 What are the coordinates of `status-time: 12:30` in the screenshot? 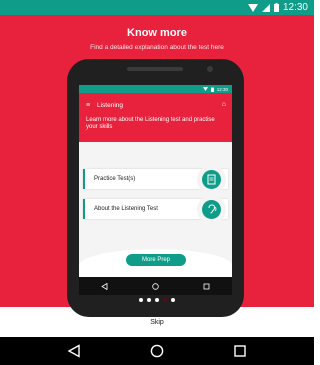 It's located at (295, 7).